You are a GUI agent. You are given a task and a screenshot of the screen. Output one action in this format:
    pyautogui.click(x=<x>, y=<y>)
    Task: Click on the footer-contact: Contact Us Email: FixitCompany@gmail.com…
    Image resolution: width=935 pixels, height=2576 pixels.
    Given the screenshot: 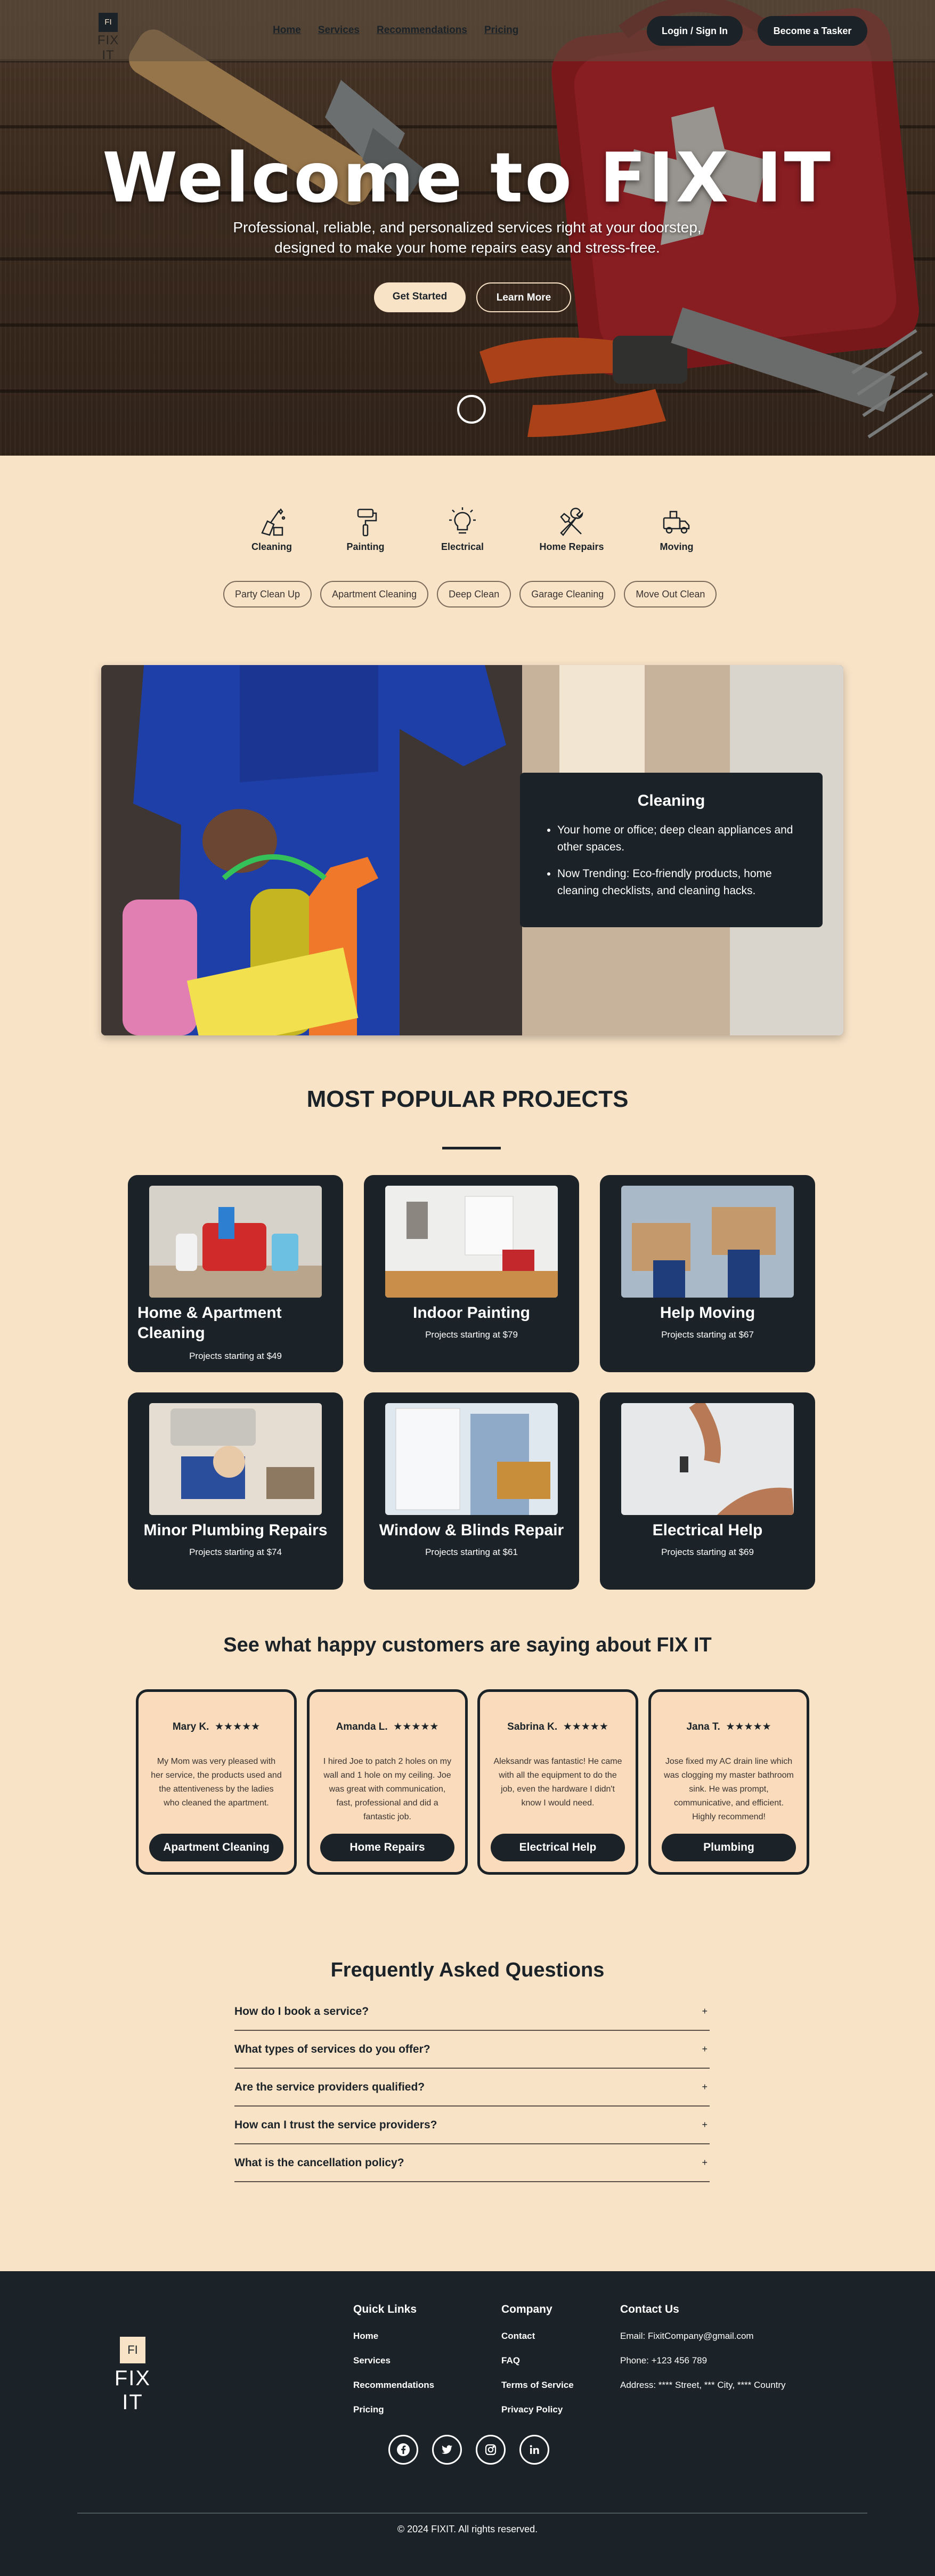 What is the action you would take?
    pyautogui.click(x=703, y=2353)
    